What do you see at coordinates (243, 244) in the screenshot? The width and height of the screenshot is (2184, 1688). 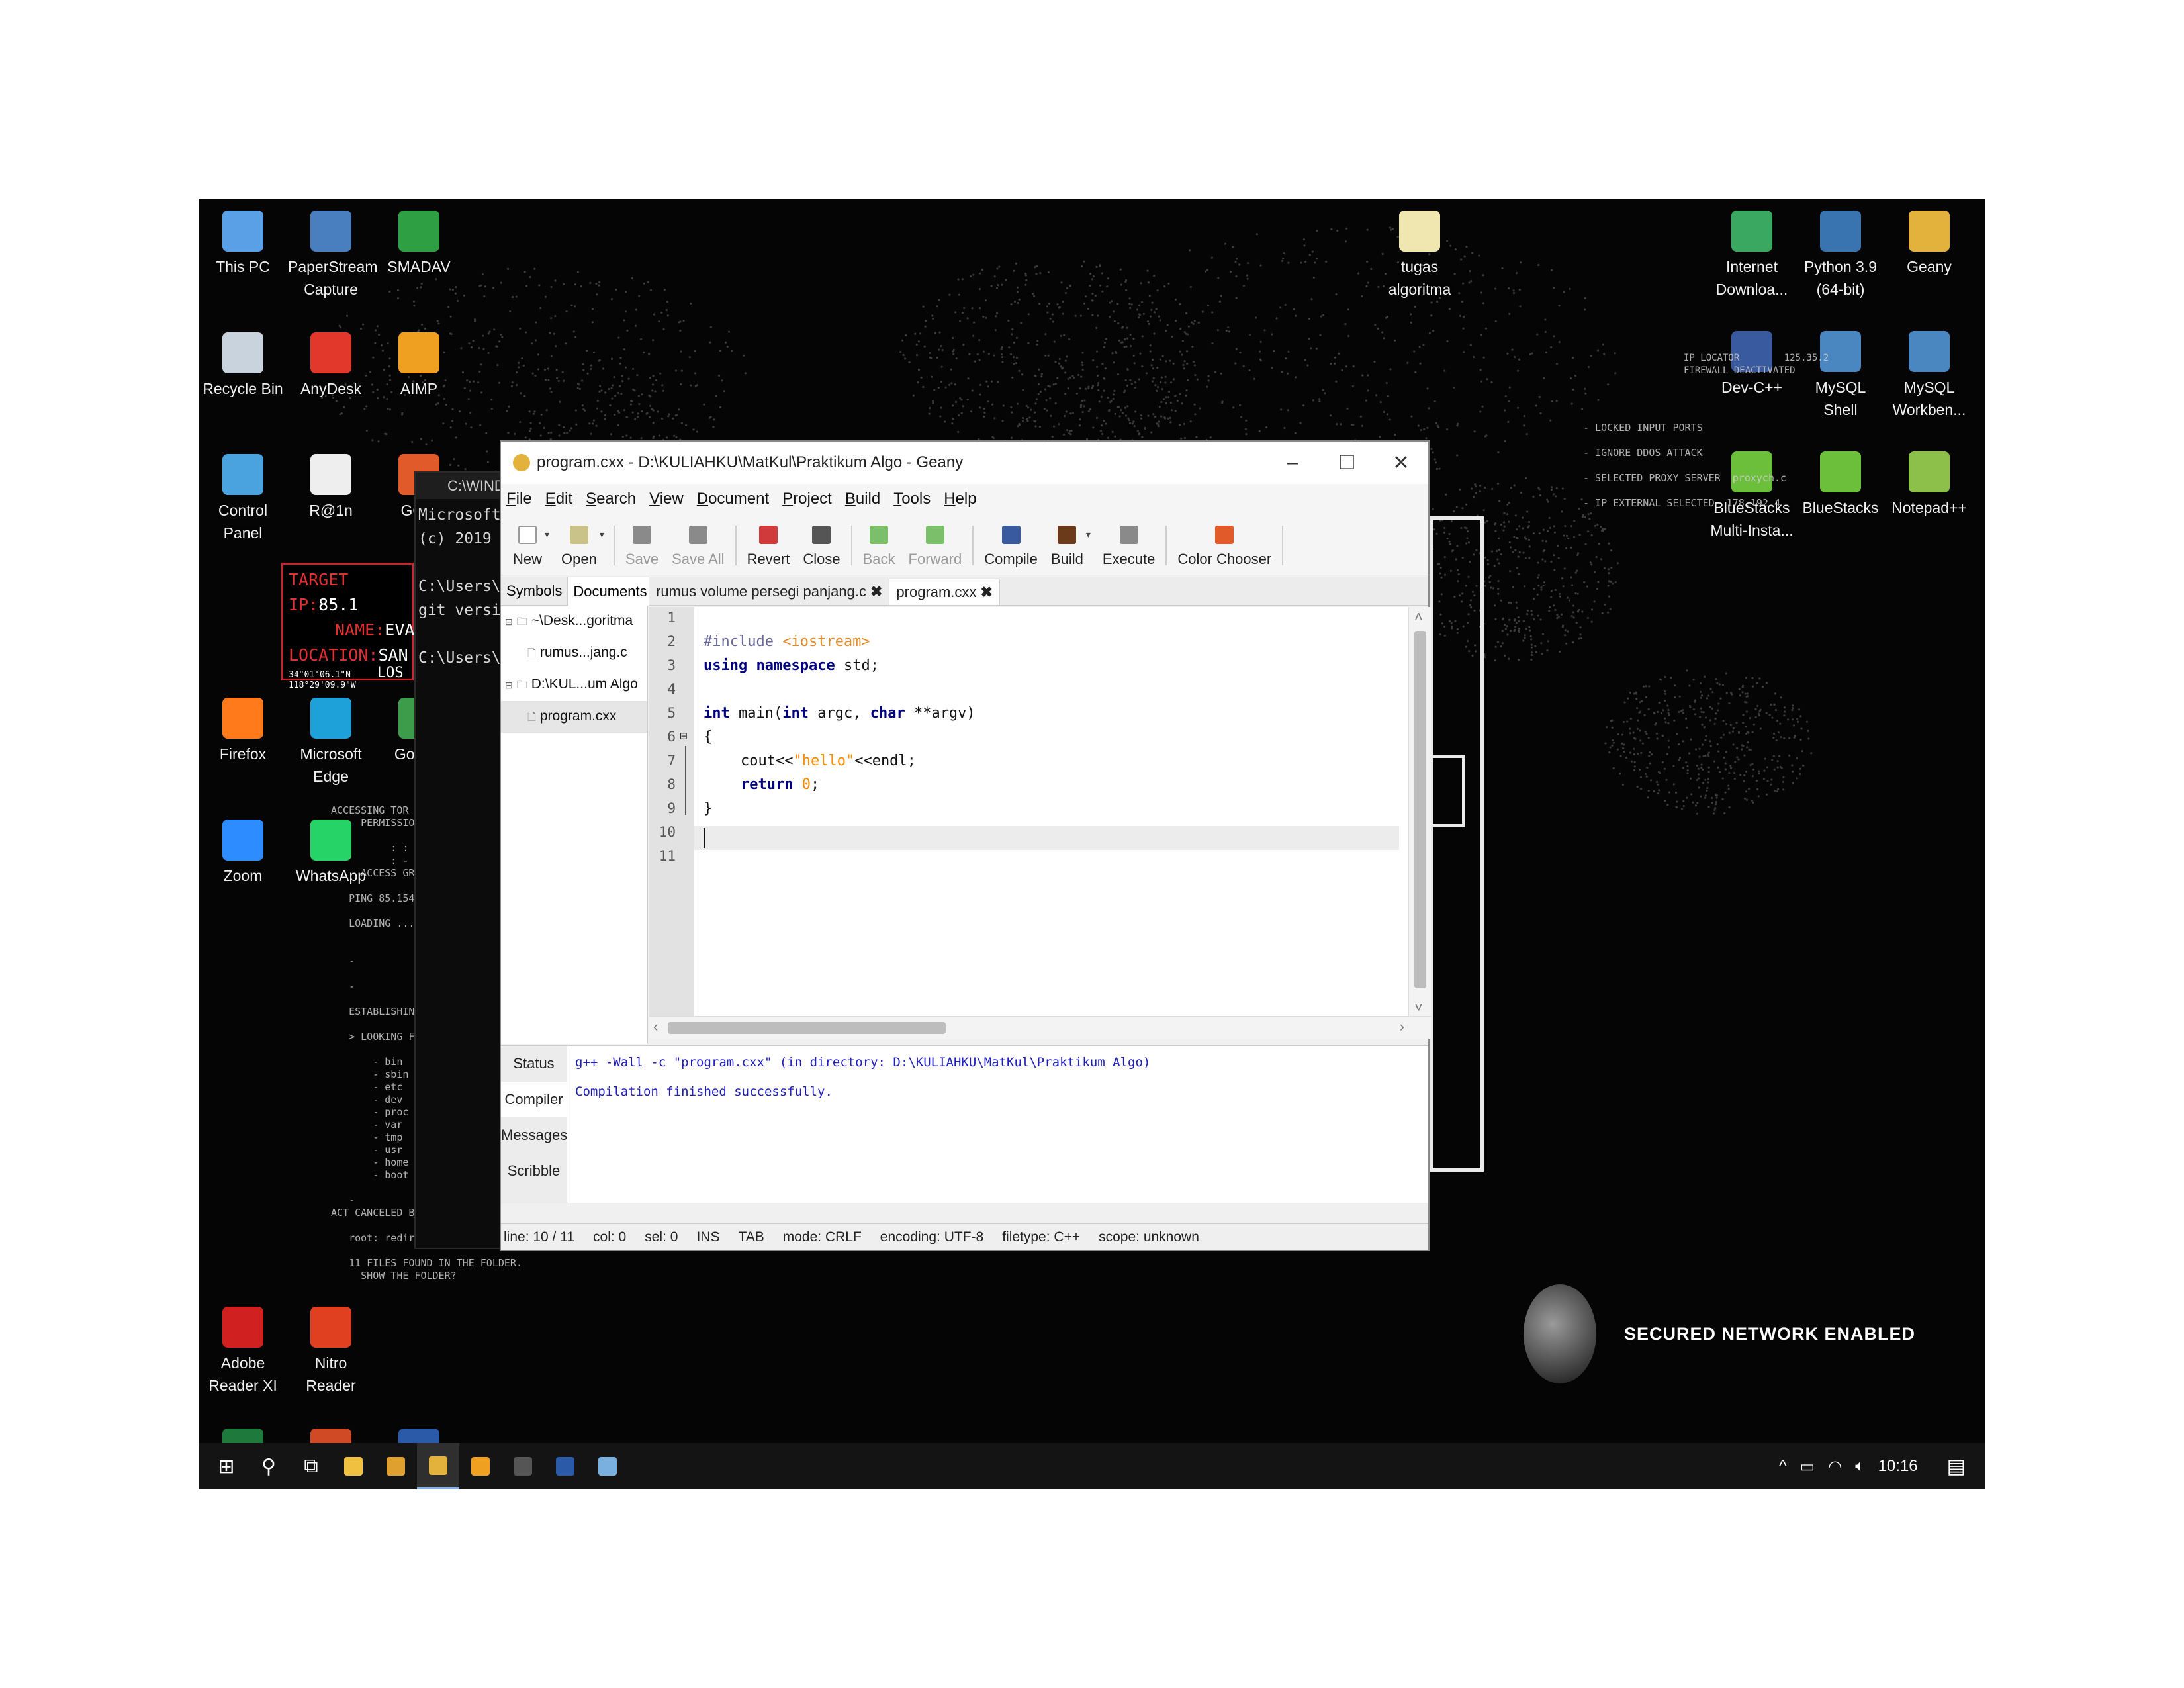 I see `desktop-icon-computer: This PC` at bounding box center [243, 244].